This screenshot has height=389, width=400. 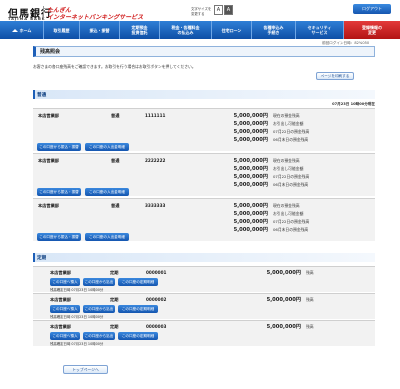 I want to click on nav-label: 定期預金 投資信託, so click(x=139, y=30).